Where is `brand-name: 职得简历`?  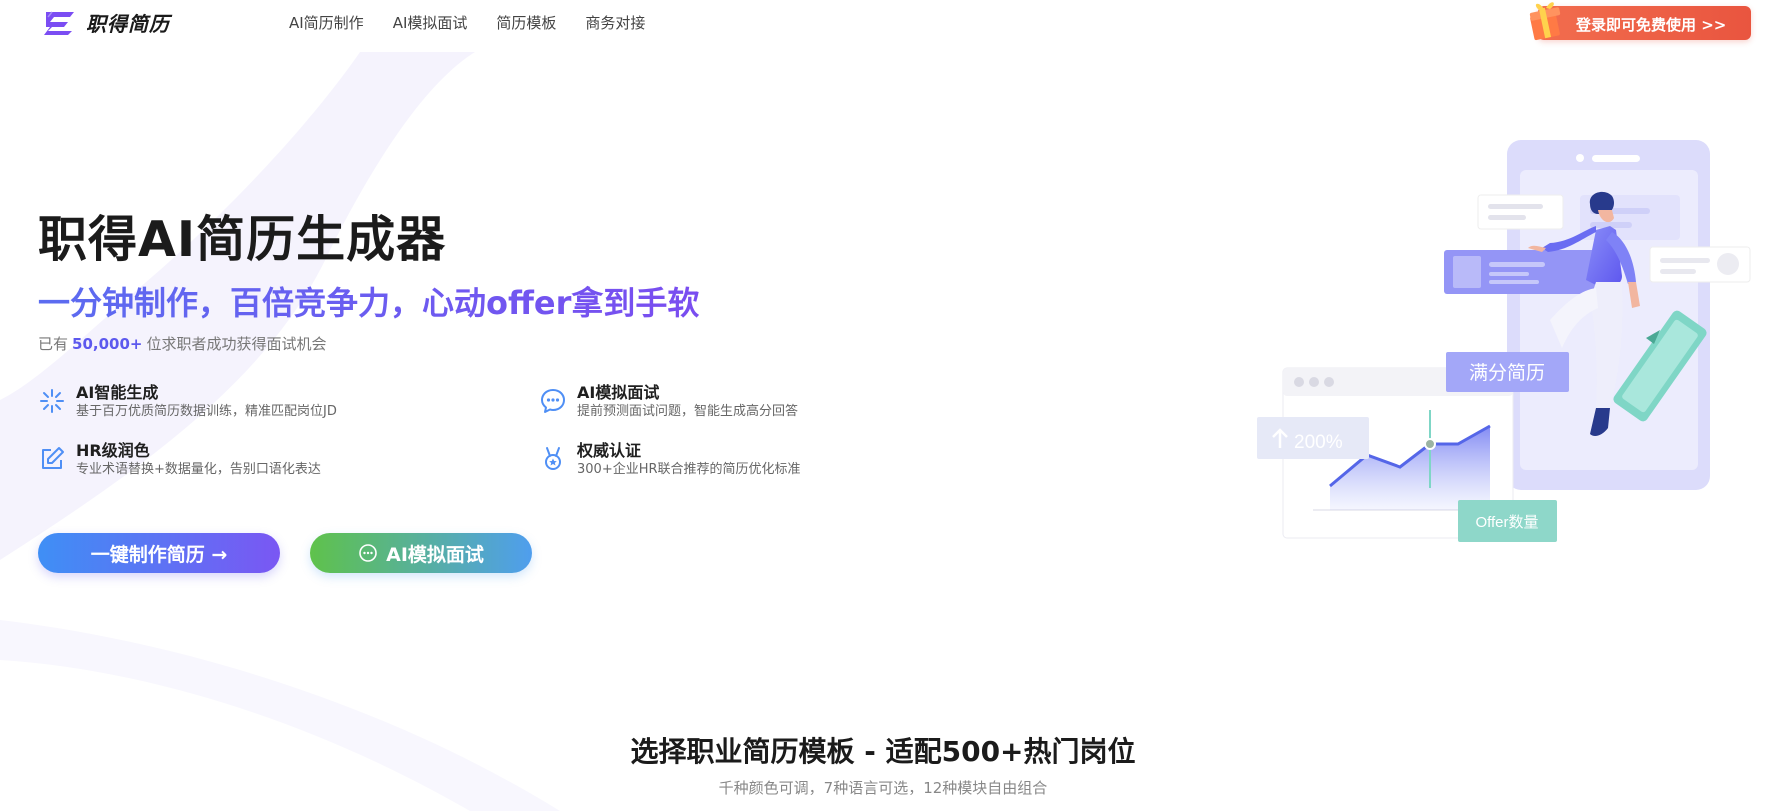
brand-name: 职得简历 is located at coordinates (128, 24).